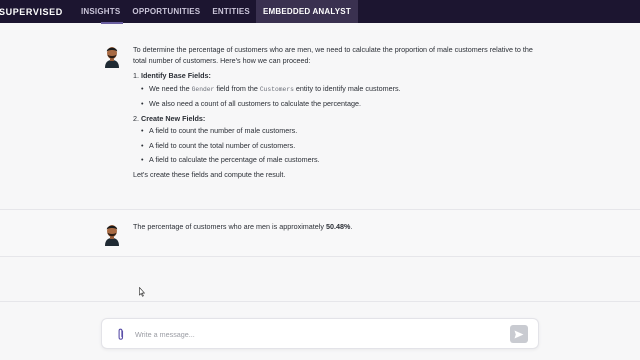 The width and height of the screenshot is (640, 360). I want to click on nav-opportunities: OPPORTUNITIES, so click(166, 11).